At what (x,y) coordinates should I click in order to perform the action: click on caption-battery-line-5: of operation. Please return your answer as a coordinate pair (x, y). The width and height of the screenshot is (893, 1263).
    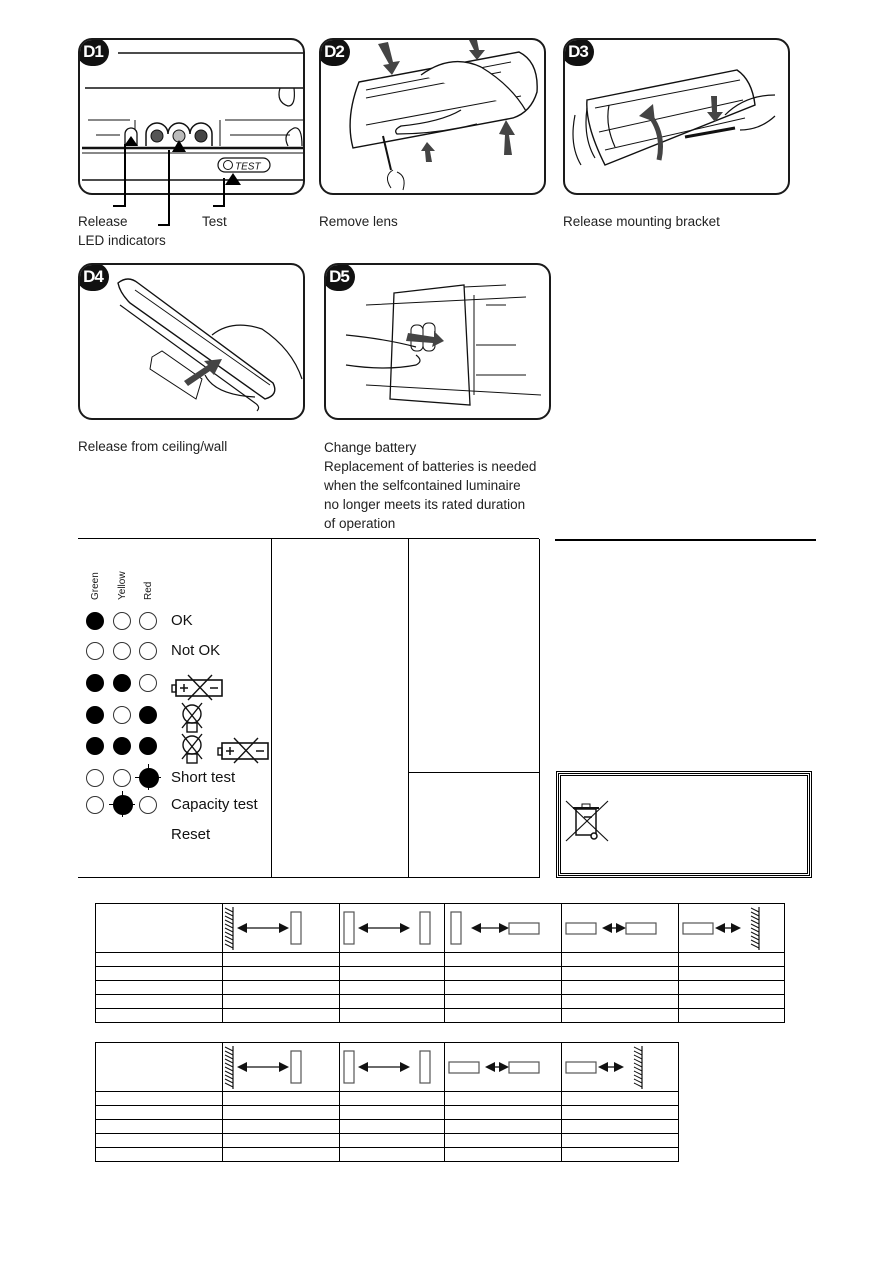
    Looking at the image, I should click on (360, 523).